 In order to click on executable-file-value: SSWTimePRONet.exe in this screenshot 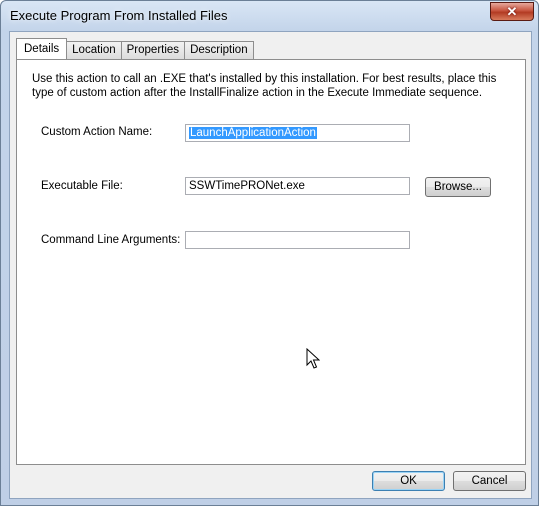, I will do `click(247, 186)`.